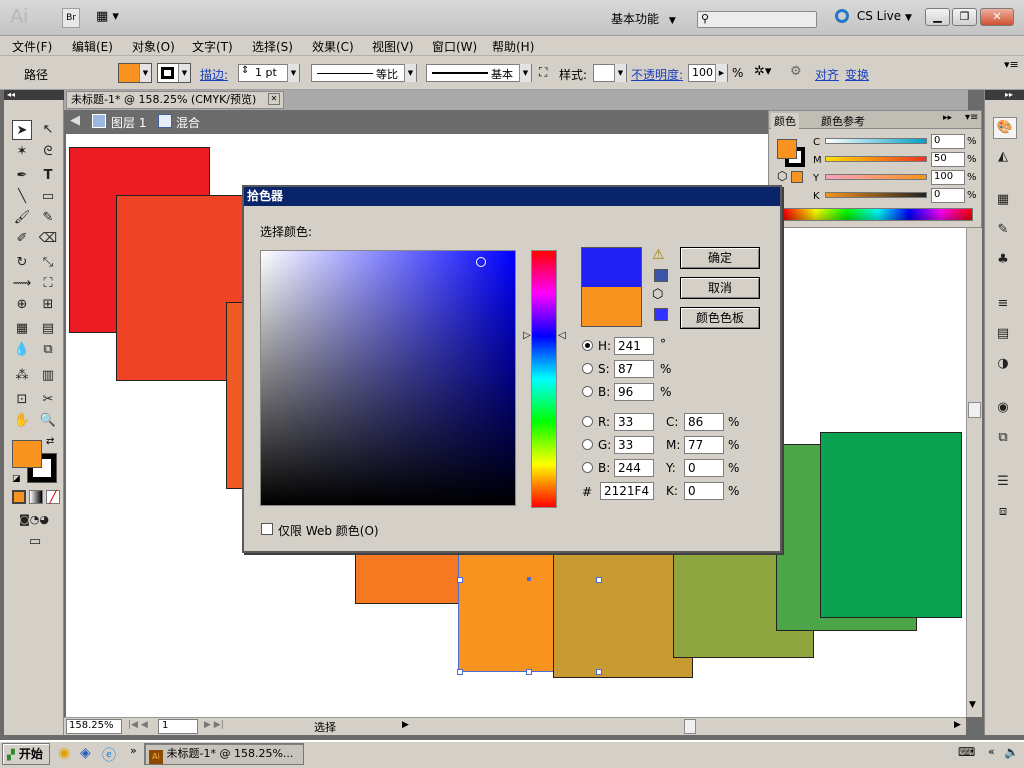 The width and height of the screenshot is (1024, 768). I want to click on hue-arrow-right-icon: ◁, so click(562, 335).